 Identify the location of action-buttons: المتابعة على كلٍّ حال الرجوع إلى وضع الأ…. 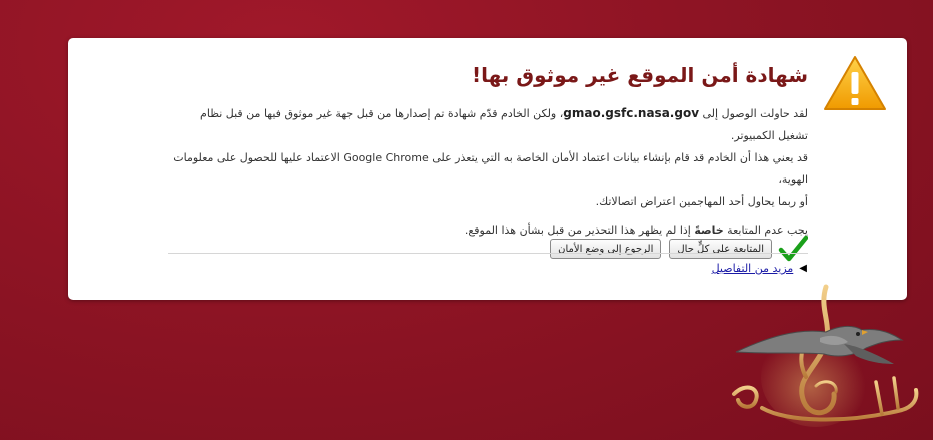
(675, 249).